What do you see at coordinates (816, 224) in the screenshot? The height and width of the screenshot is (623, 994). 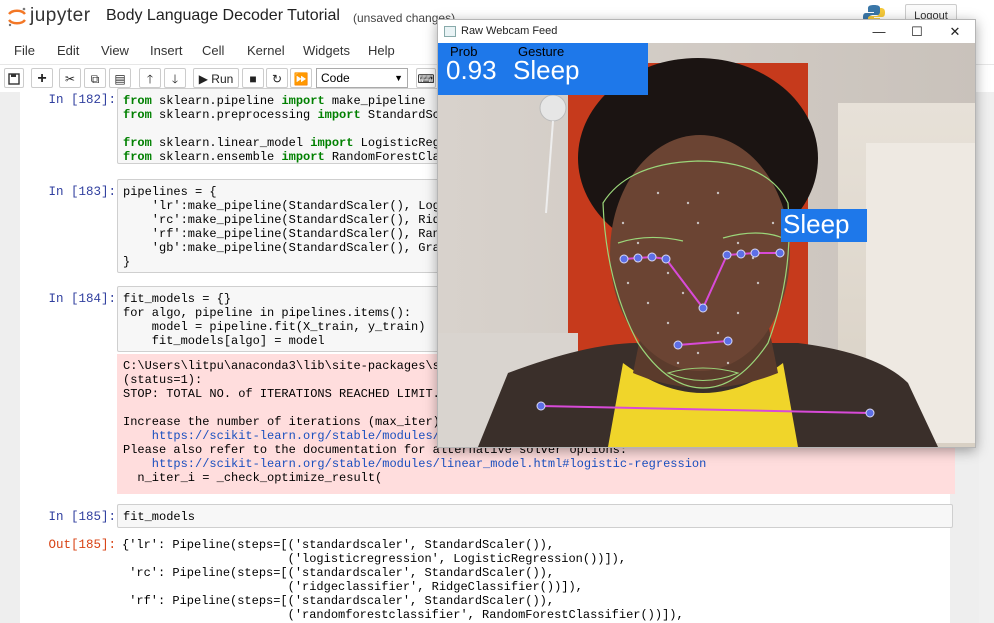 I see `face-class-label: Sleep` at bounding box center [816, 224].